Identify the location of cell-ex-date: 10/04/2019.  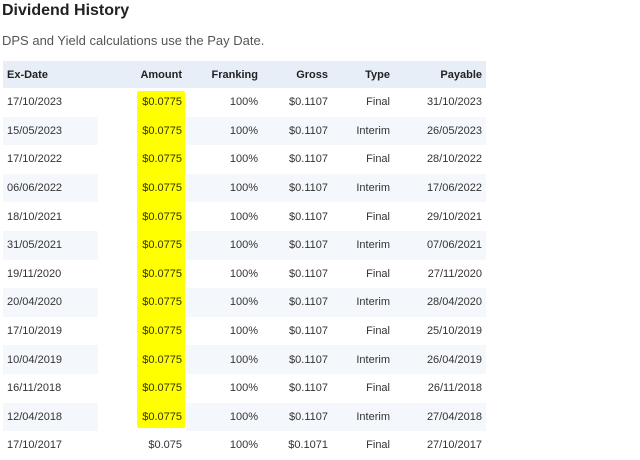
(50, 359).